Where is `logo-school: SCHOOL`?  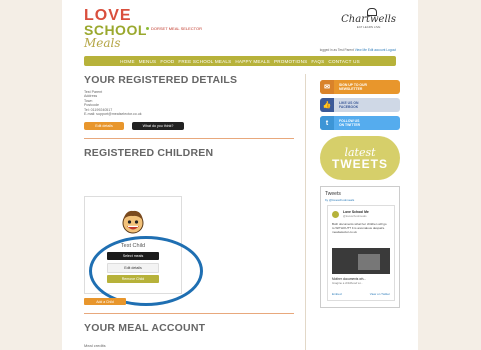 logo-school: SCHOOL is located at coordinates (115, 30).